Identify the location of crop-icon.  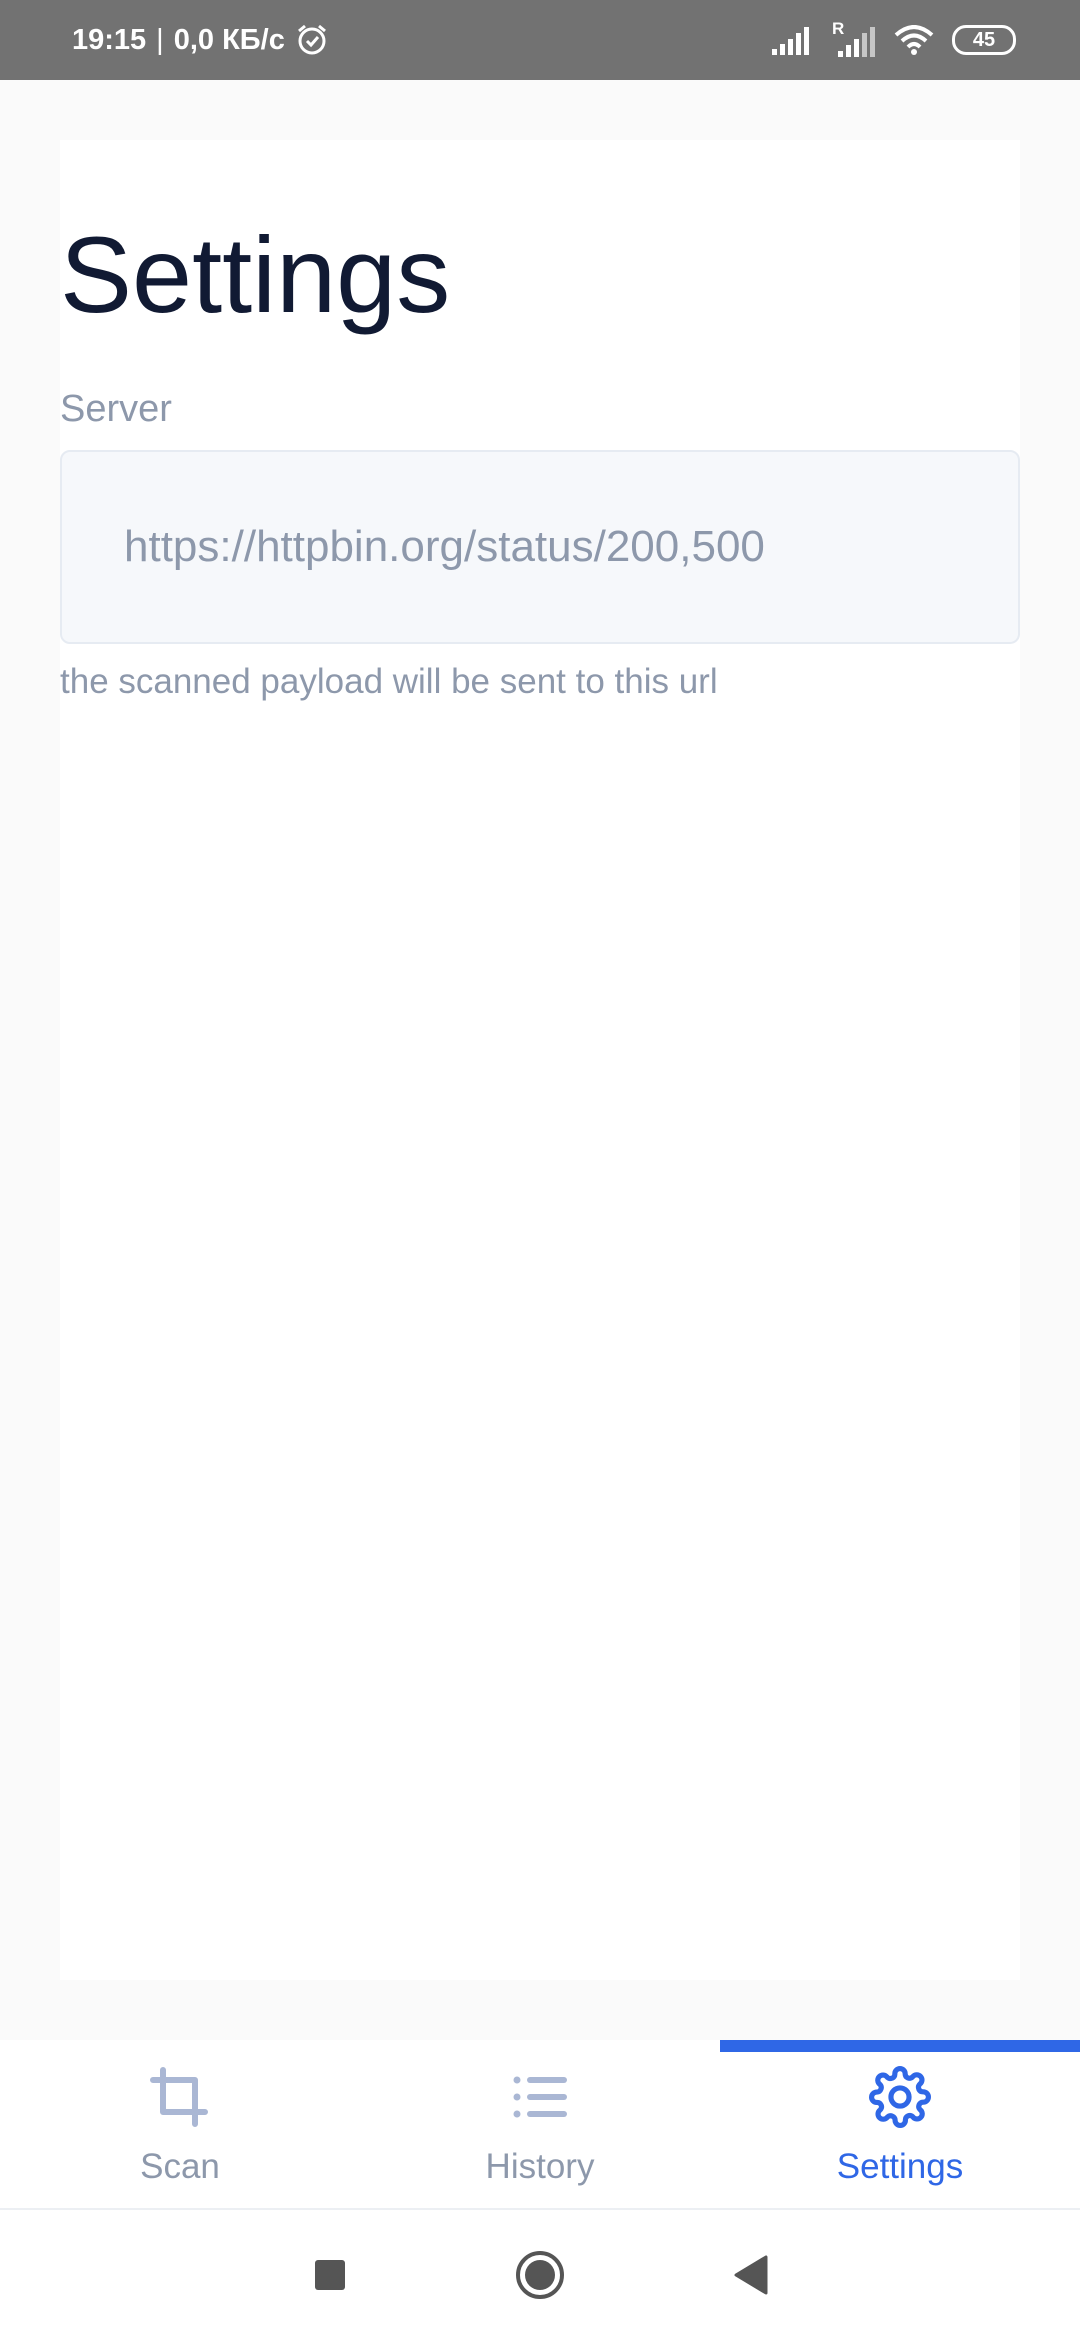
(180, 2099).